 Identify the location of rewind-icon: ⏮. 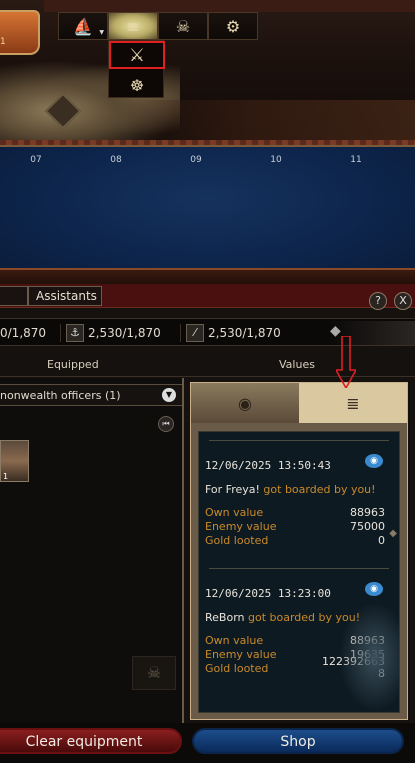
(166, 424).